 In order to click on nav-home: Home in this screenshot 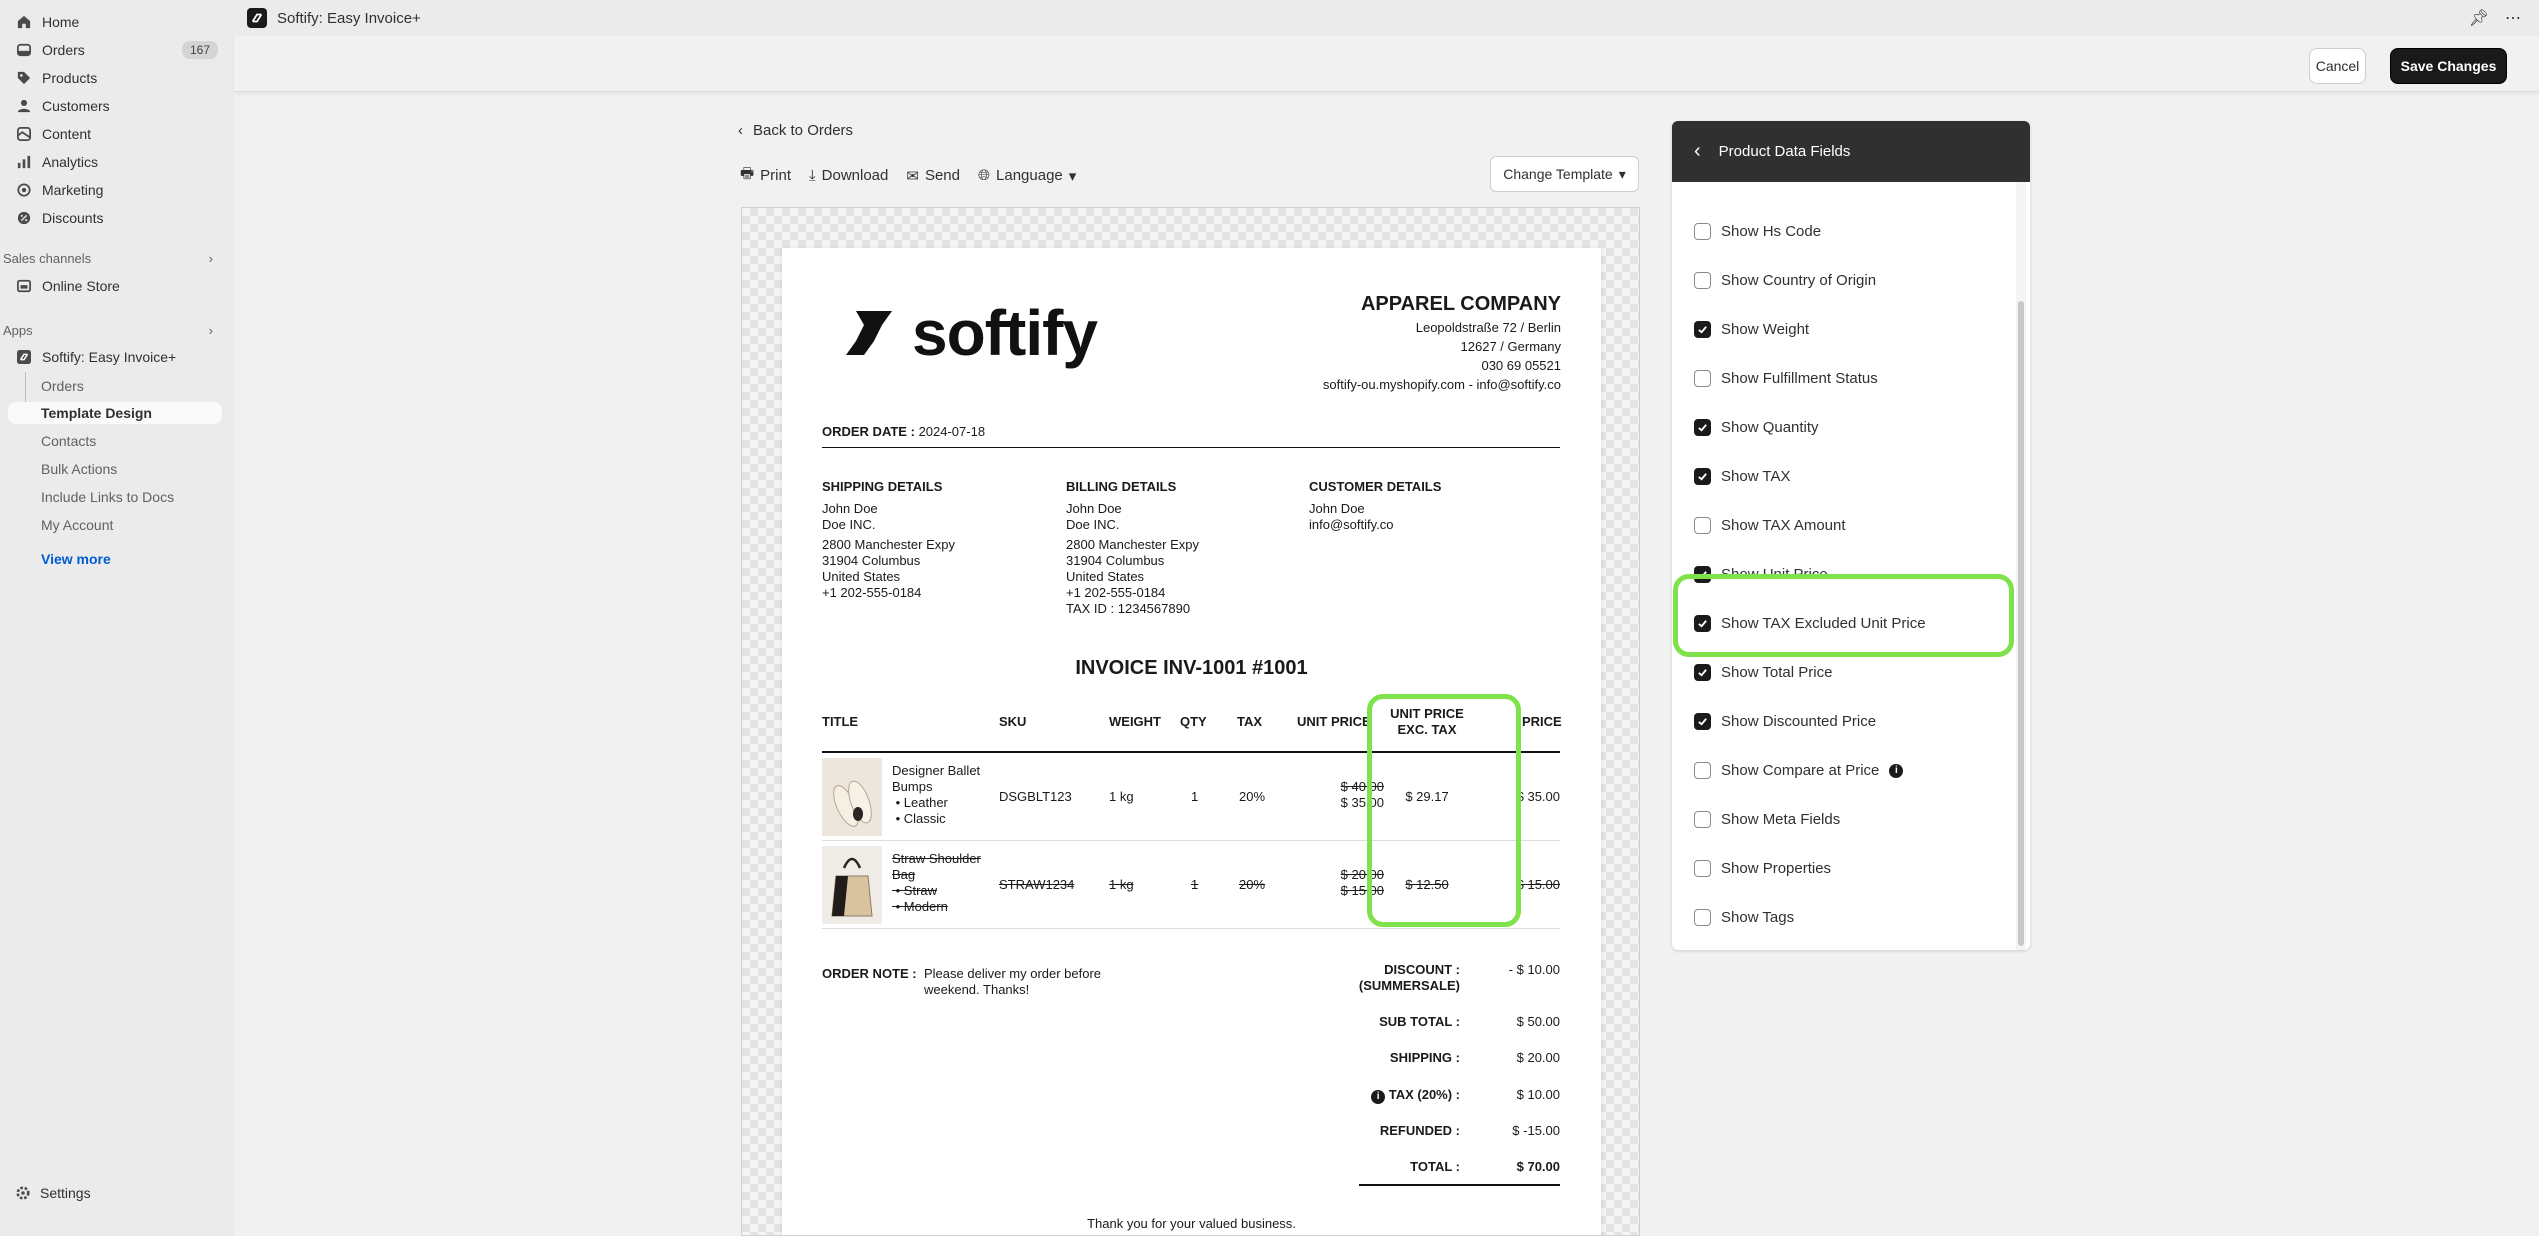, I will do `click(115, 22)`.